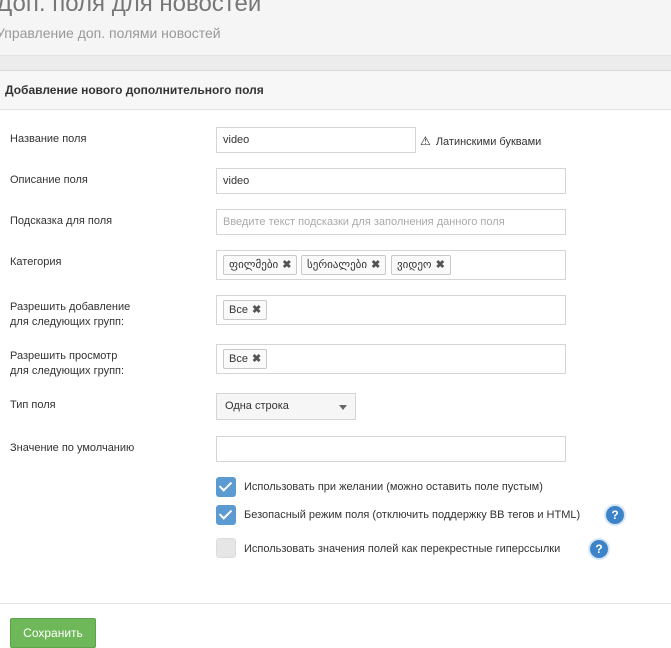 The height and width of the screenshot is (648, 671). Describe the element at coordinates (134, 90) in the screenshot. I see `panel-heading-title: Добавление нового дополнительного поля` at that location.